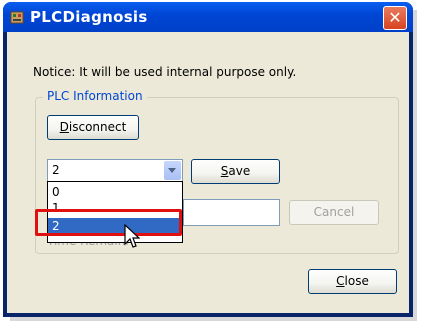 Image resolution: width=425 pixels, height=328 pixels. Describe the element at coordinates (239, 171) in the screenshot. I see `save-label: ave` at that location.